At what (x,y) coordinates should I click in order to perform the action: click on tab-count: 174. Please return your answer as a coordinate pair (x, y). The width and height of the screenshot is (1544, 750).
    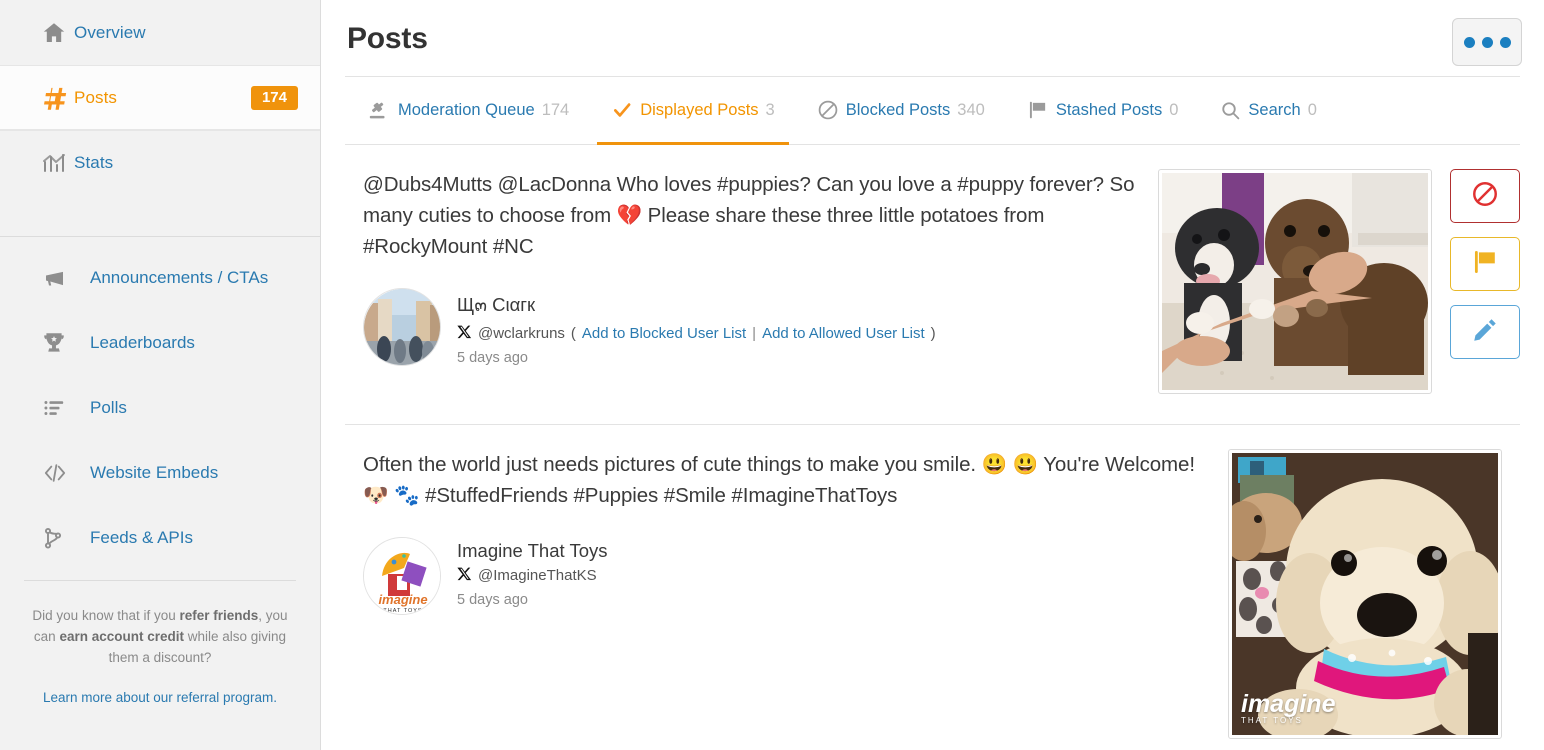
    Looking at the image, I should click on (555, 109).